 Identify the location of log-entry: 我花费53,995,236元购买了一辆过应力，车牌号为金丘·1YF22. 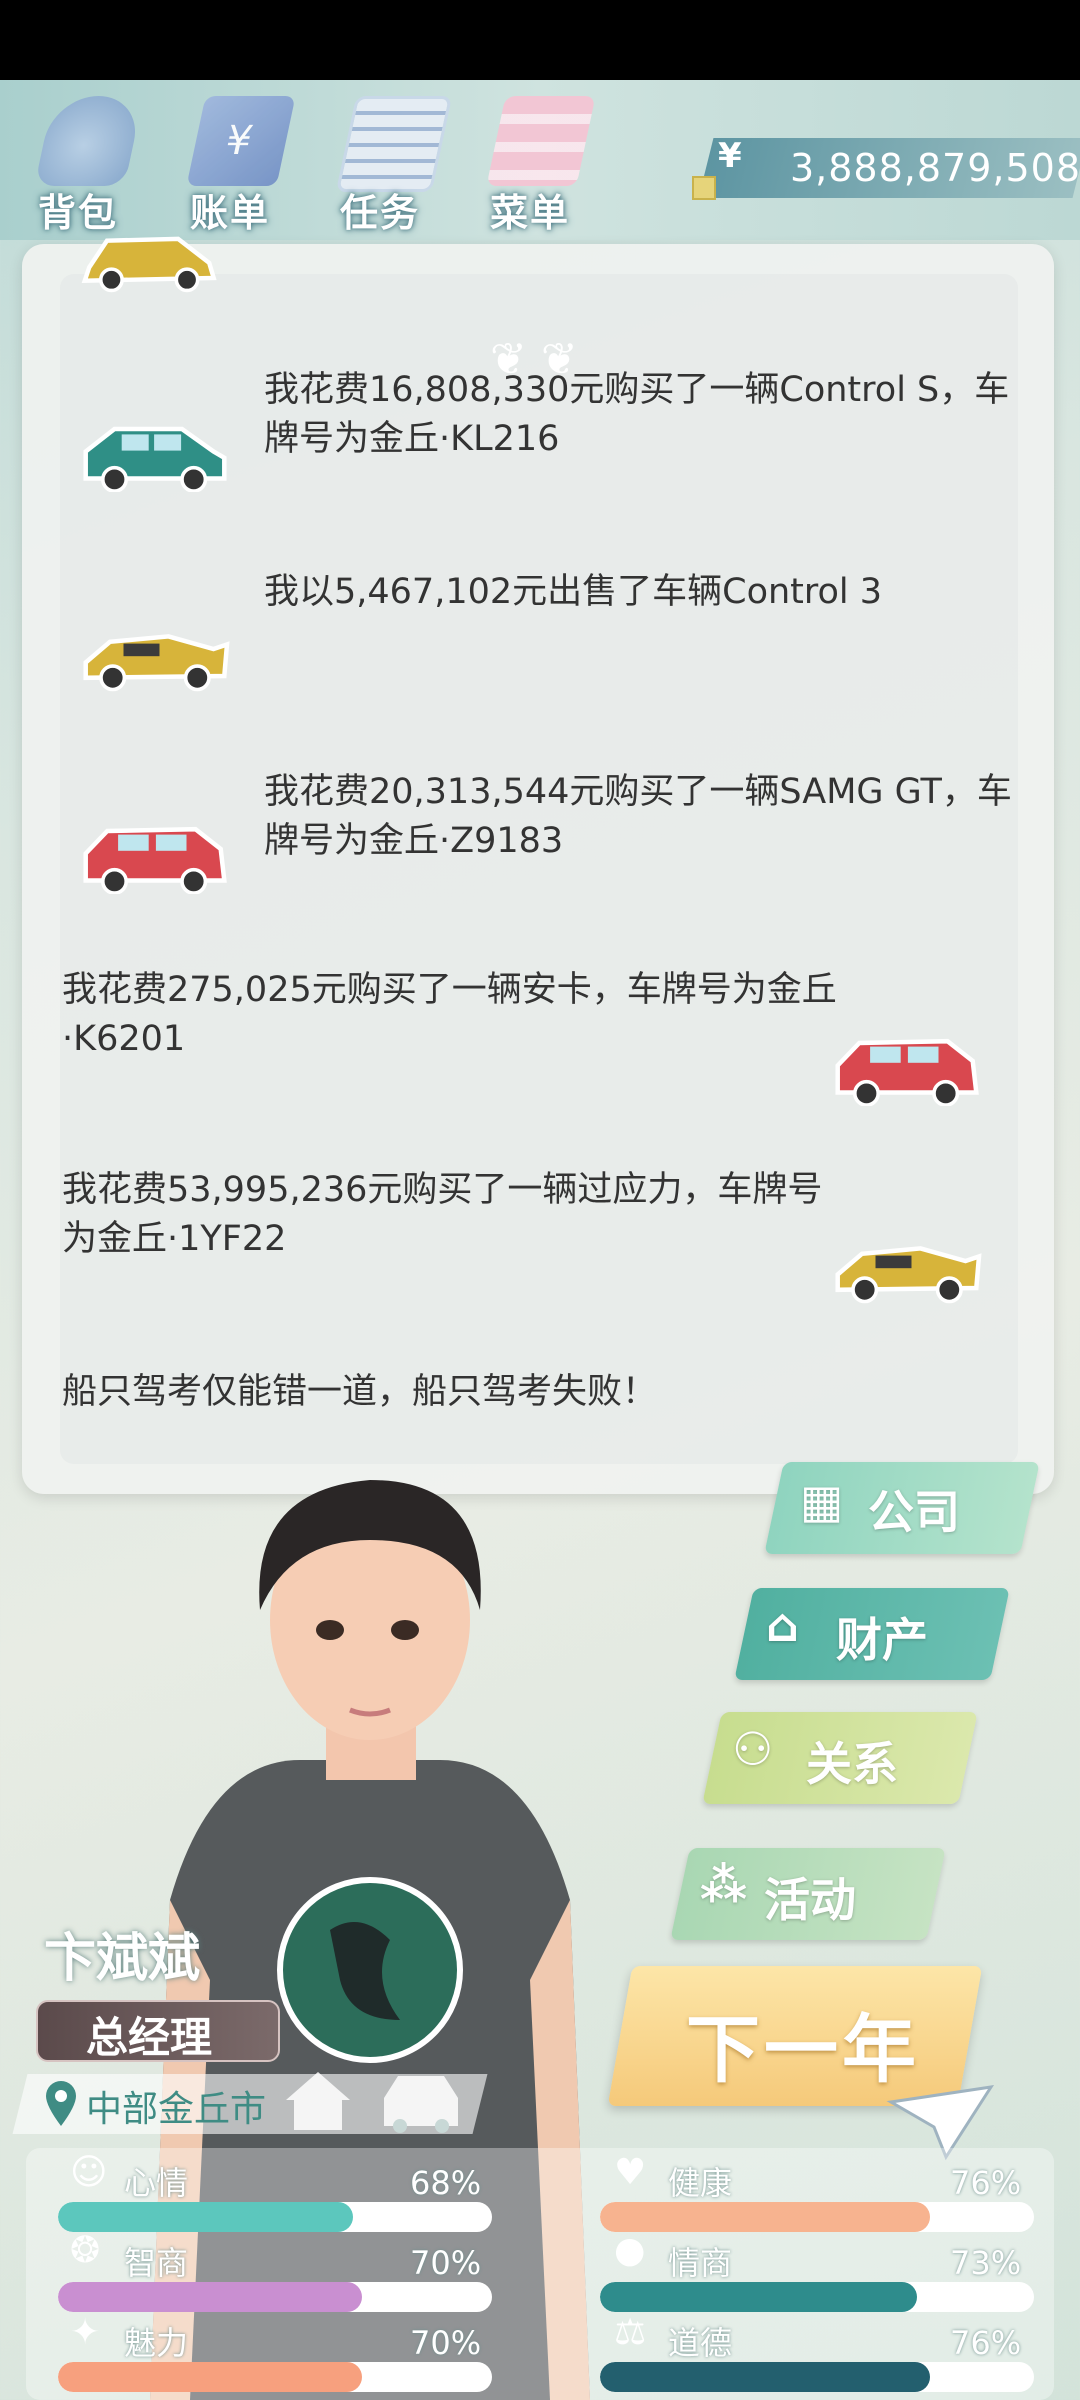
(442, 1214).